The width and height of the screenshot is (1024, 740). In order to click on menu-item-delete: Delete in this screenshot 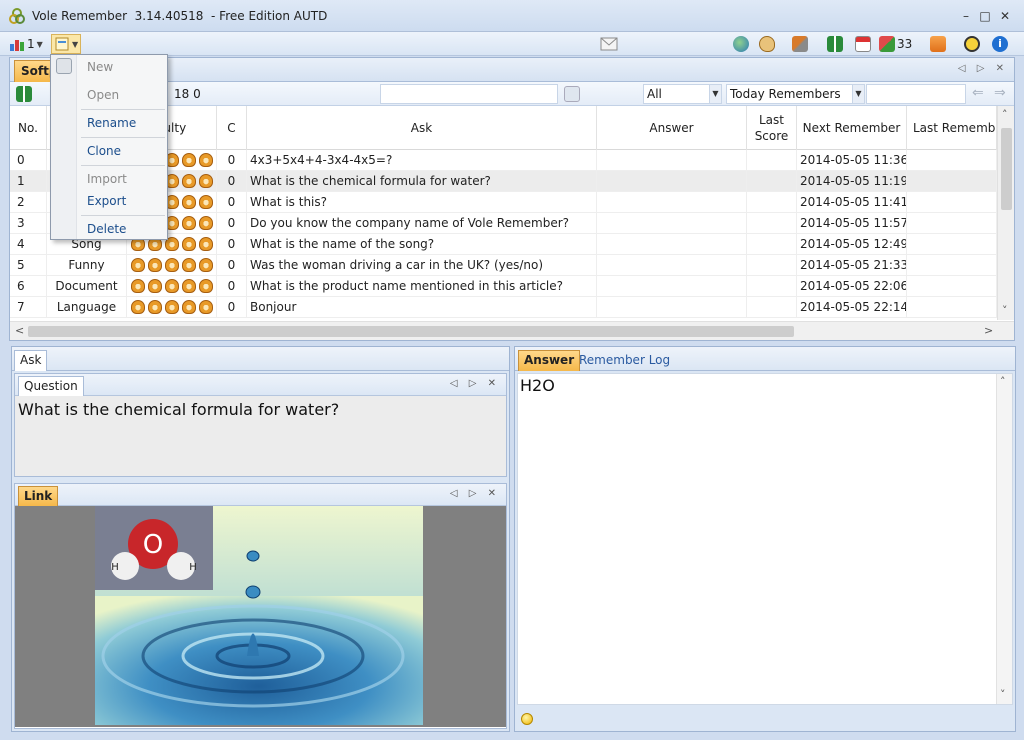, I will do `click(106, 229)`.